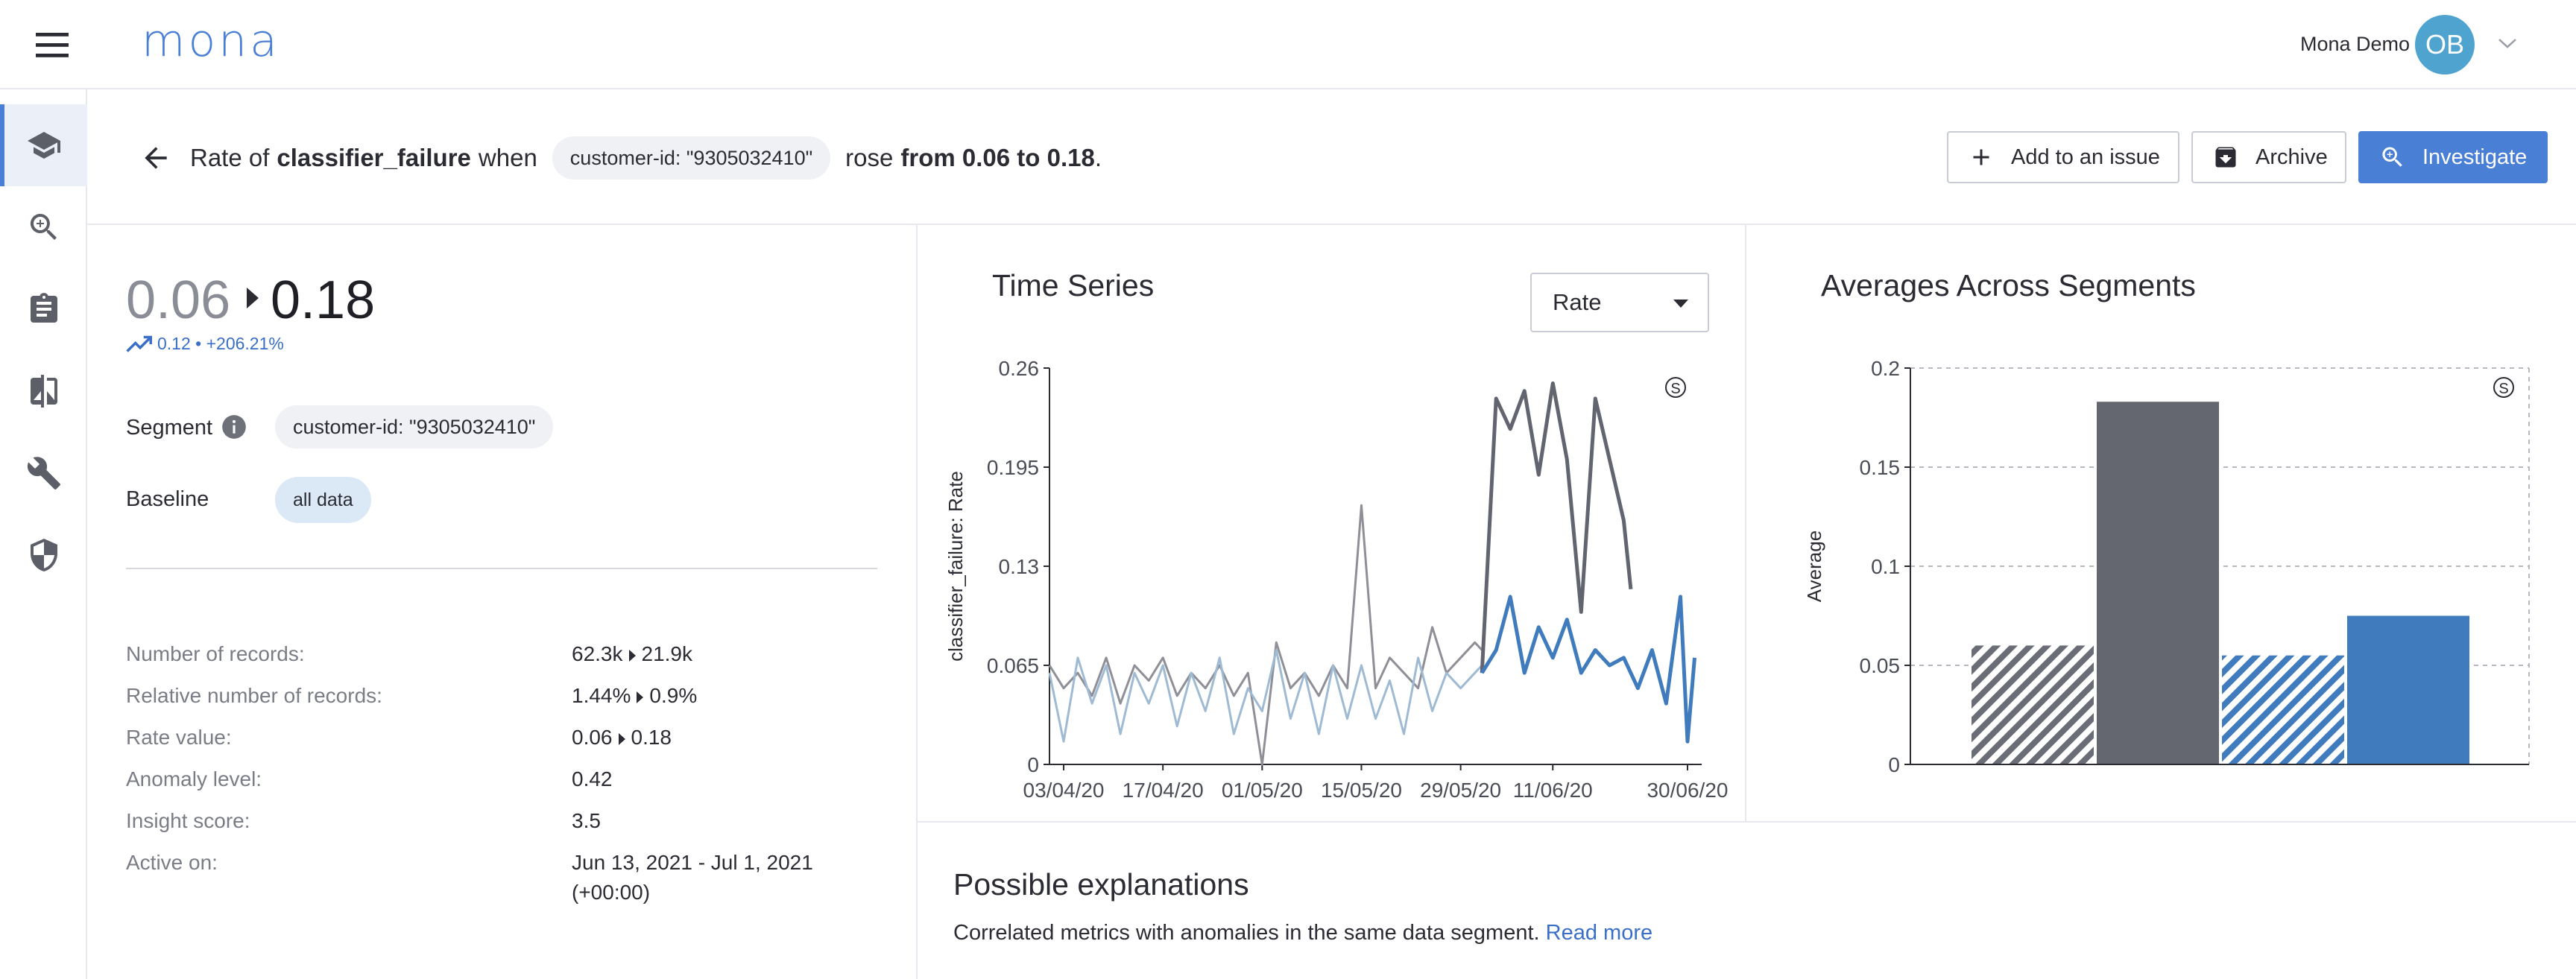  I want to click on shield-icon, so click(43, 555).